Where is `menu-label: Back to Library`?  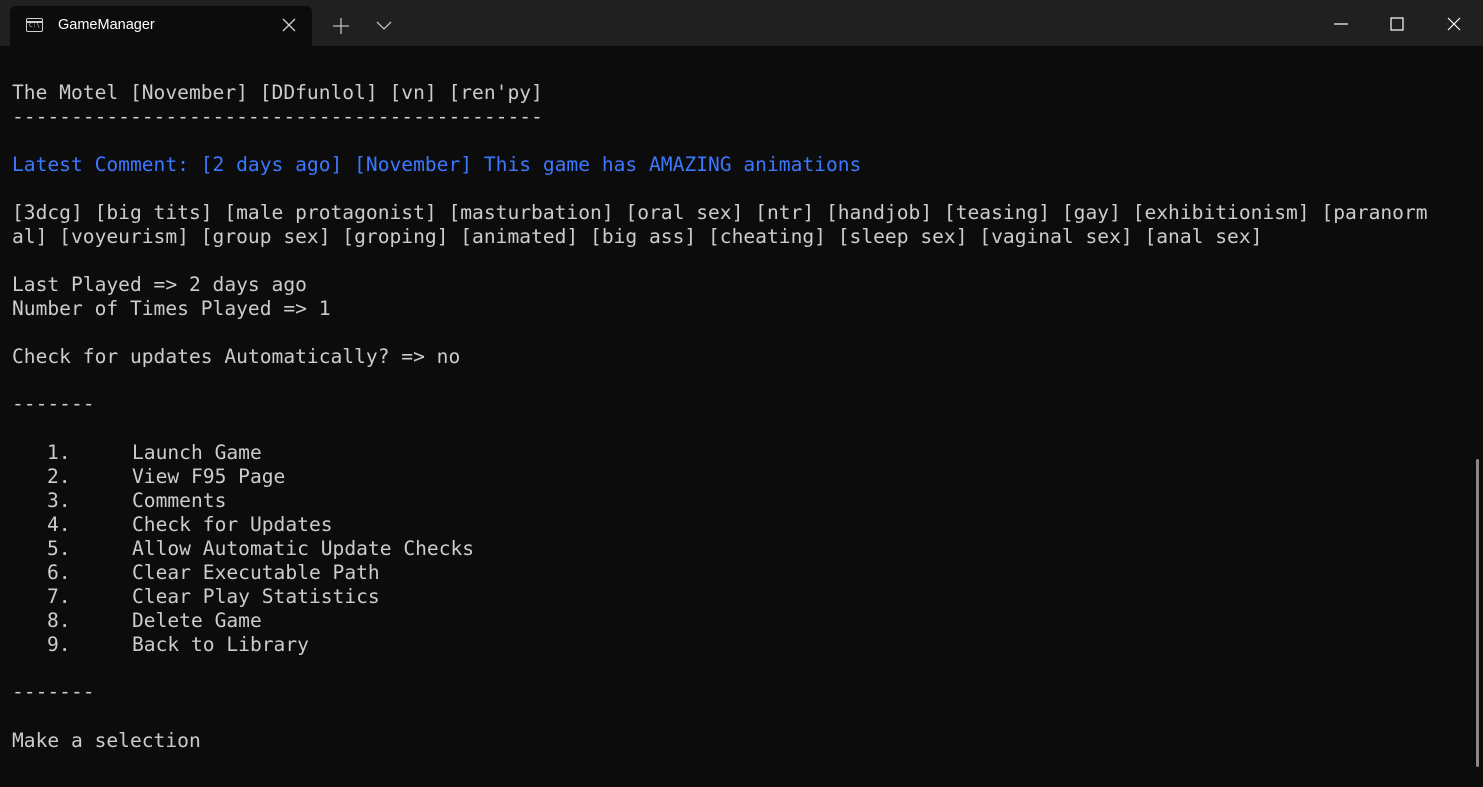 menu-label: Back to Library is located at coordinates (220, 644).